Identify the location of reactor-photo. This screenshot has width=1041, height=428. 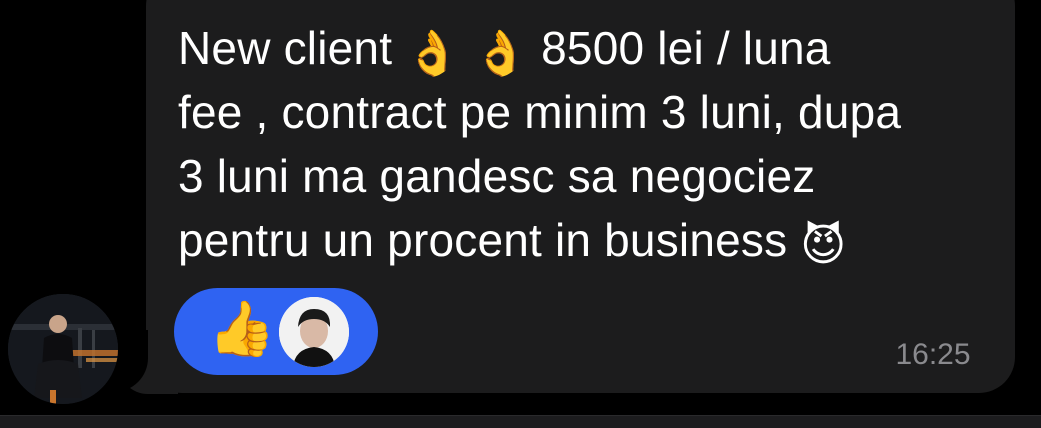
(314, 332).